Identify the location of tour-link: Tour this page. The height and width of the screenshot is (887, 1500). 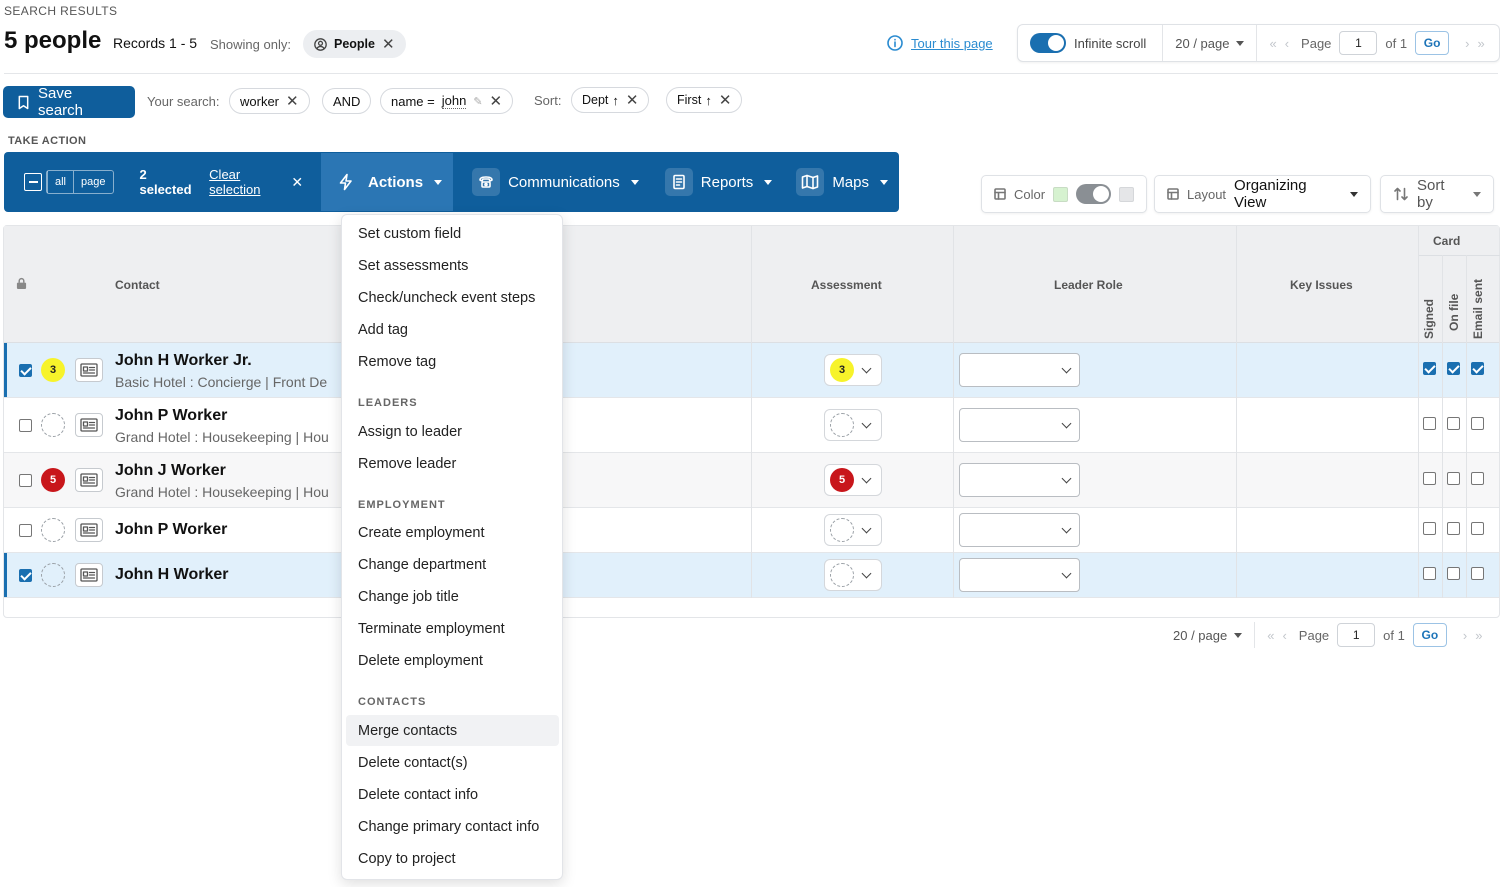
(940, 43).